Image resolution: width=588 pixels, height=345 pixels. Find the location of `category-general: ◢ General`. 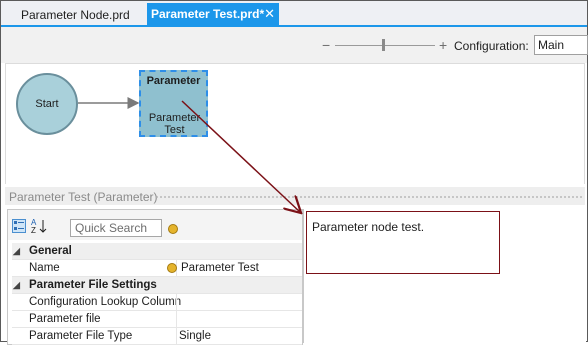

category-general: ◢ General is located at coordinates (157, 251).